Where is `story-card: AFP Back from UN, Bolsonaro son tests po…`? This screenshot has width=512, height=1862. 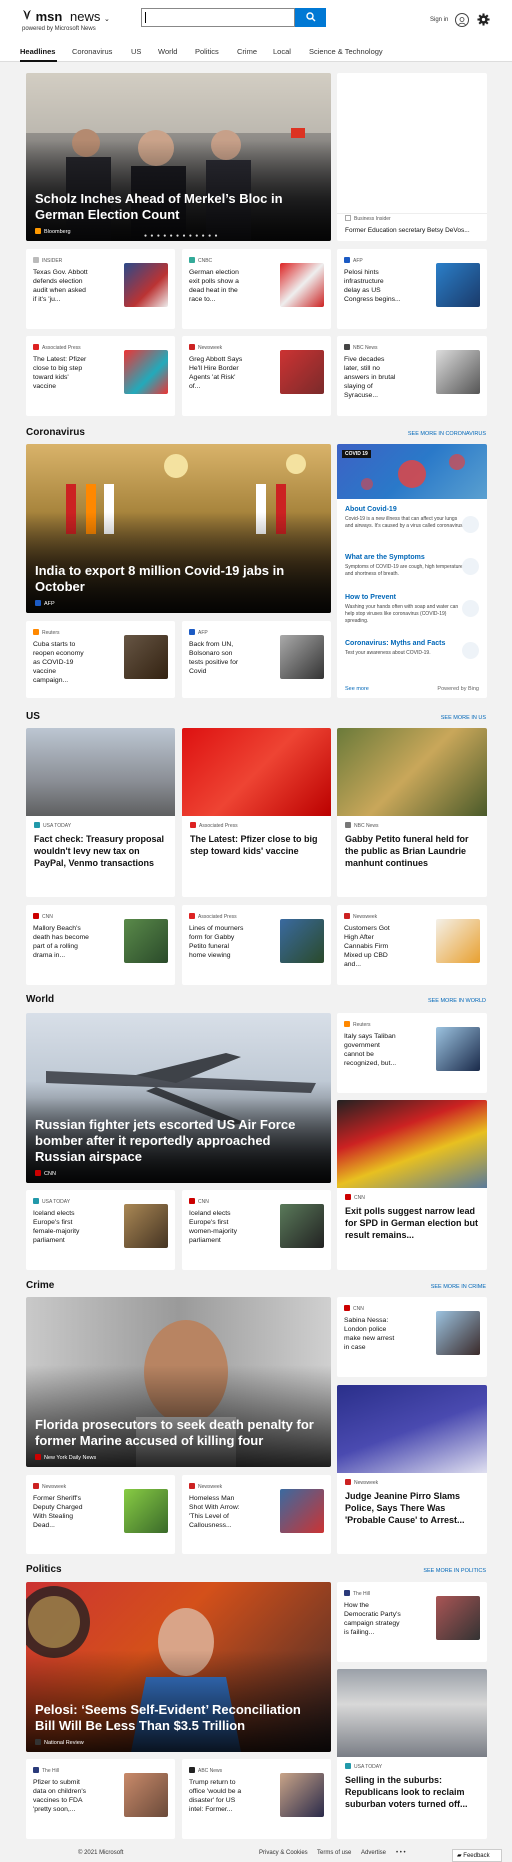
story-card: AFP Back from UN, Bolsonaro son tests po… is located at coordinates (256, 659).